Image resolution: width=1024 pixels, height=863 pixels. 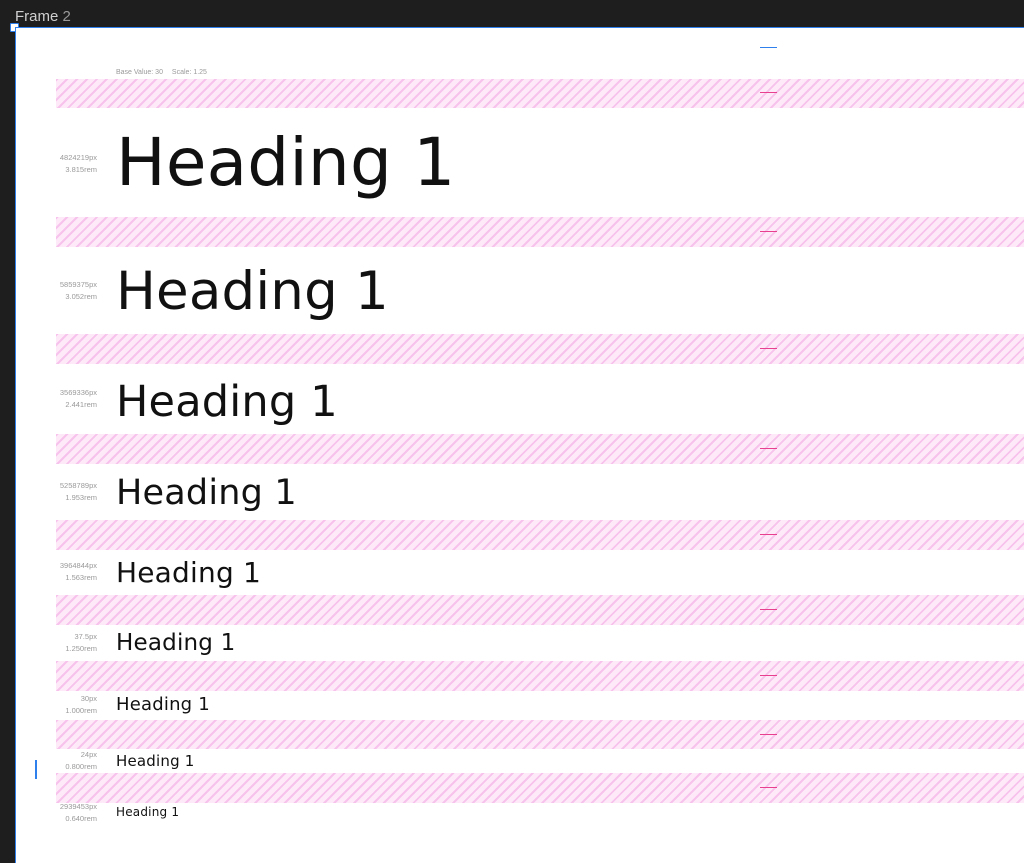 I want to click on size-px: 24px, so click(x=88, y=754).